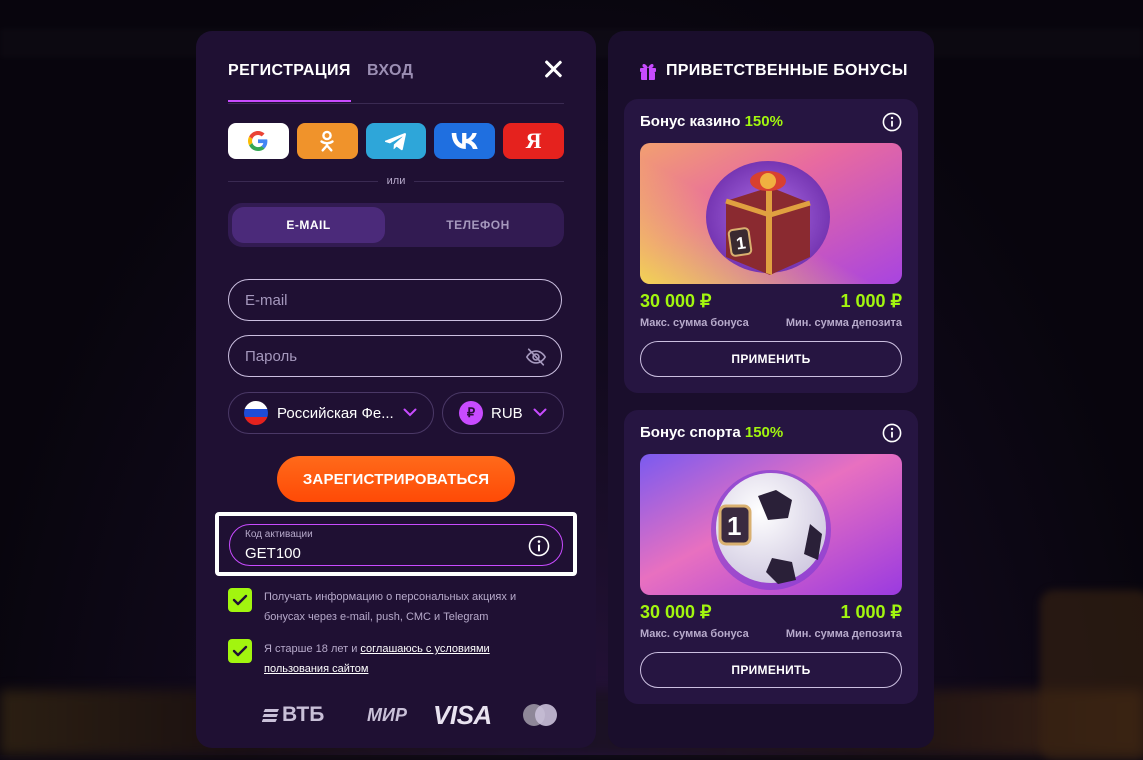  I want to click on gift-icon, so click(648, 71).